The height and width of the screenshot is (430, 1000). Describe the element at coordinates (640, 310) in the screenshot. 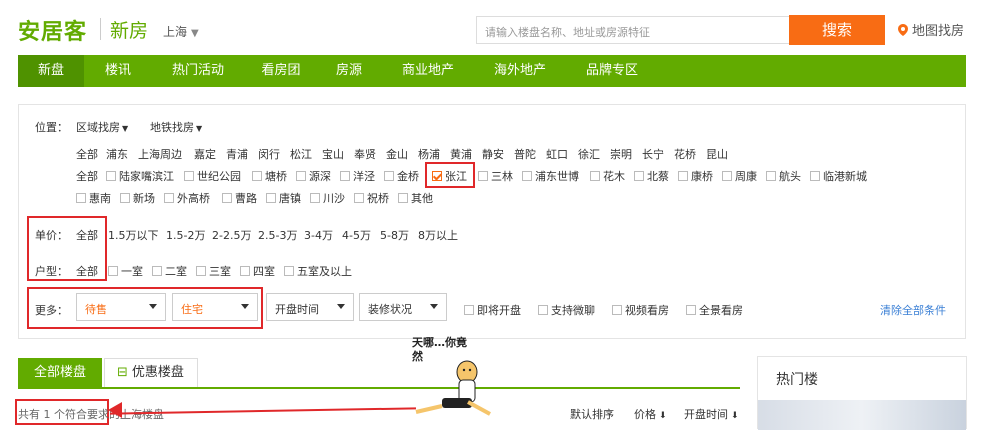

I see `video-tour-checkbox: 视频看房` at that location.